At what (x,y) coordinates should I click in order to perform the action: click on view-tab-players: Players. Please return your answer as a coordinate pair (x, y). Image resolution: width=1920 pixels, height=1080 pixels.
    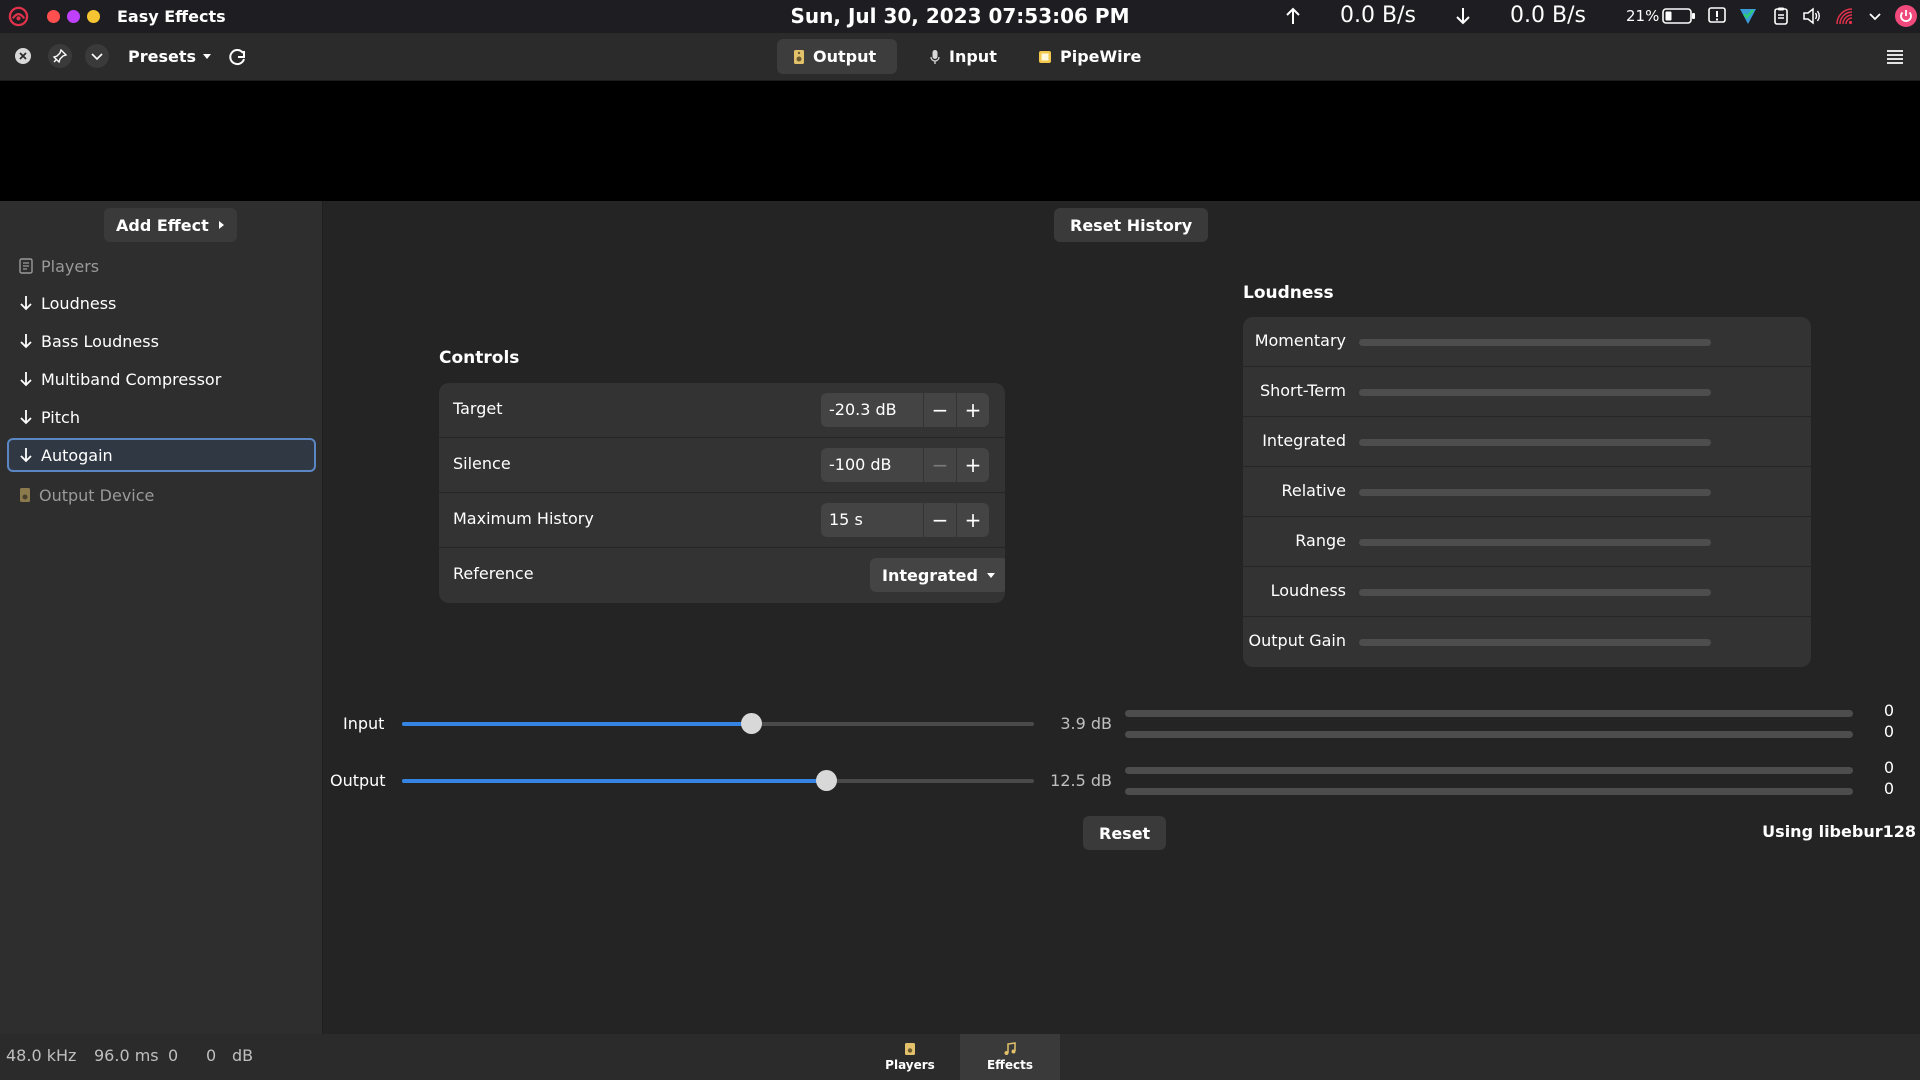
    Looking at the image, I should click on (910, 1057).